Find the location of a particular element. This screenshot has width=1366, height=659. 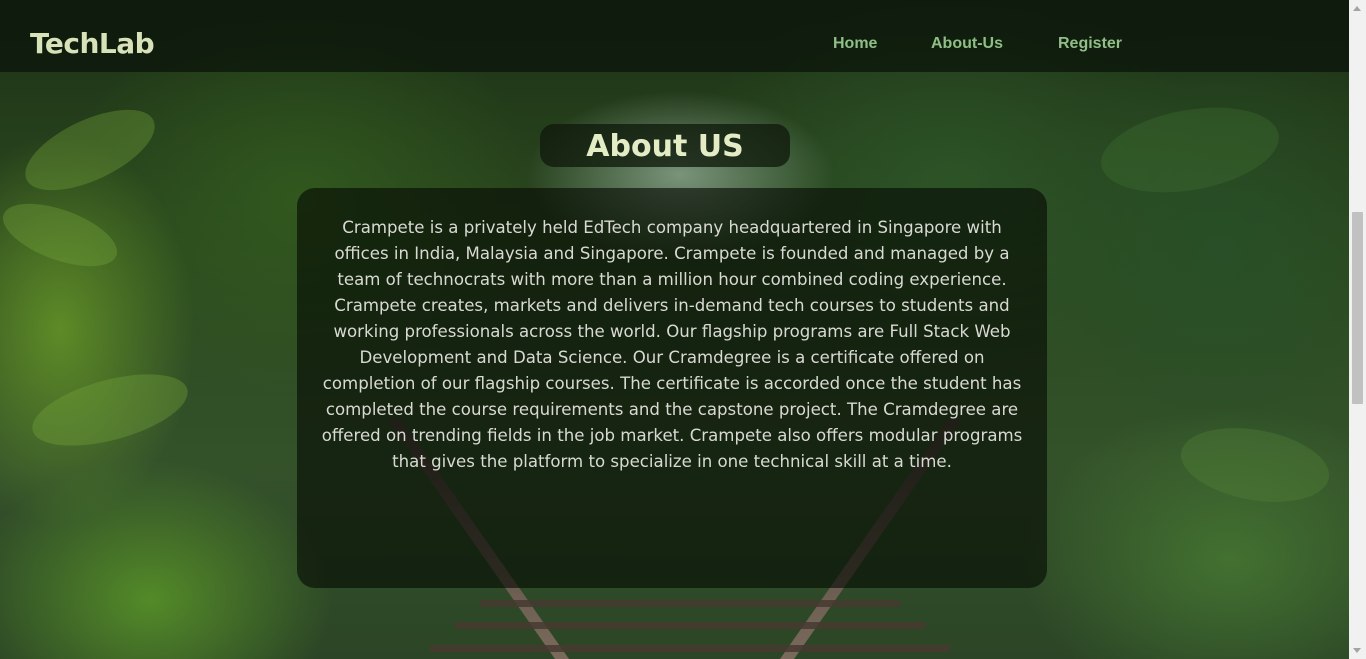

nav-link-home: Home is located at coordinates (855, 44).